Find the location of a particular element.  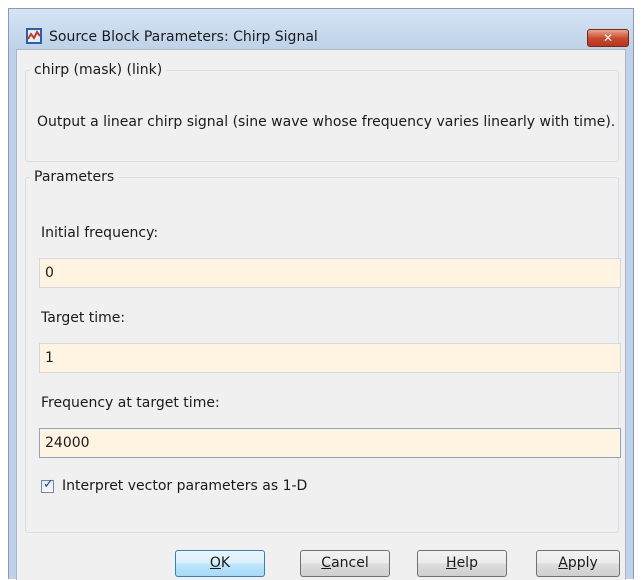

cancel-mnemonic: C is located at coordinates (326, 563).